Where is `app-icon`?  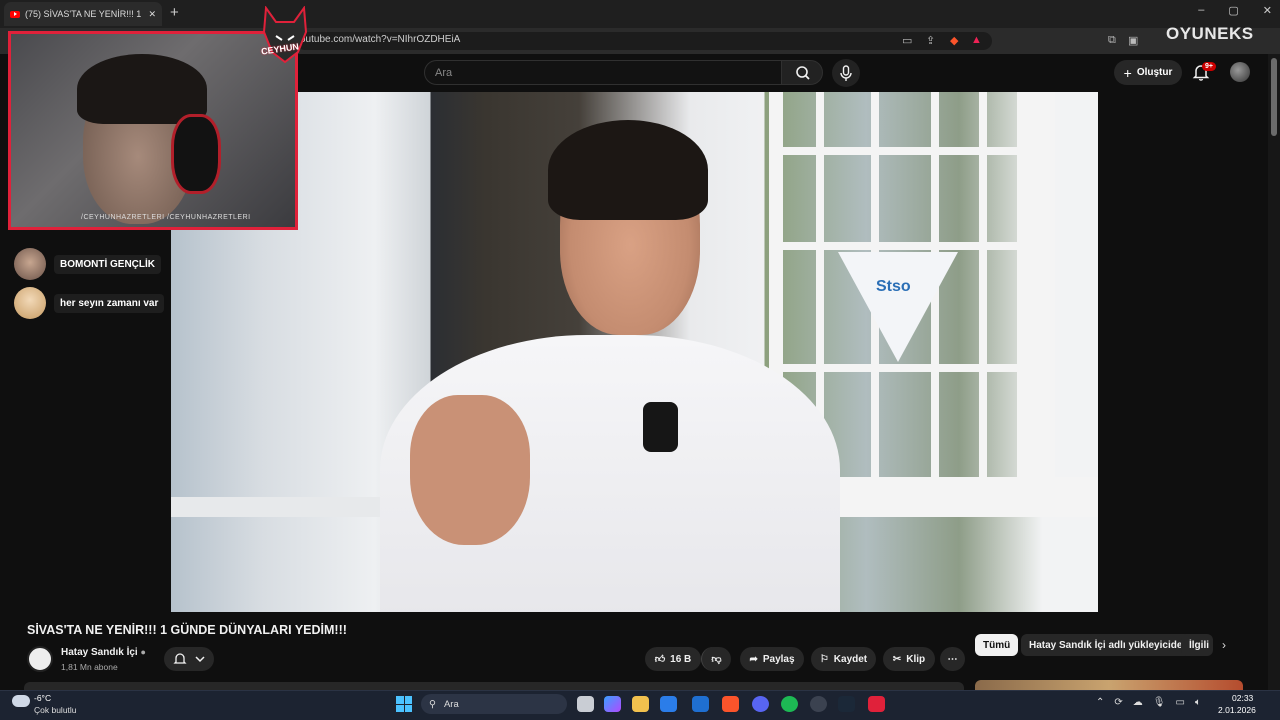
app-icon is located at coordinates (818, 704).